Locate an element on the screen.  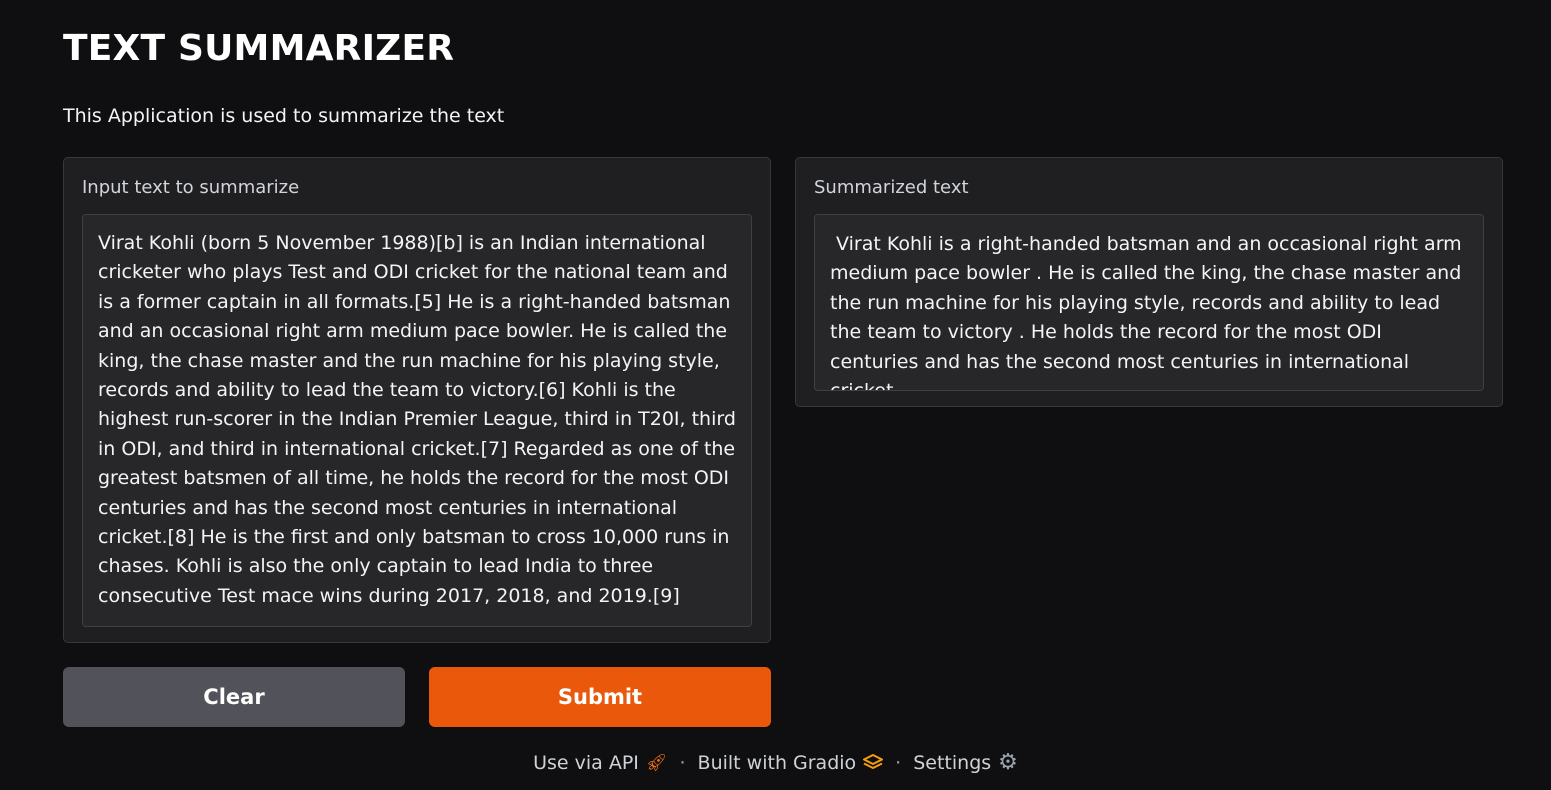
use-via-api-link: Use via API 🚀︎ is located at coordinates (600, 763).